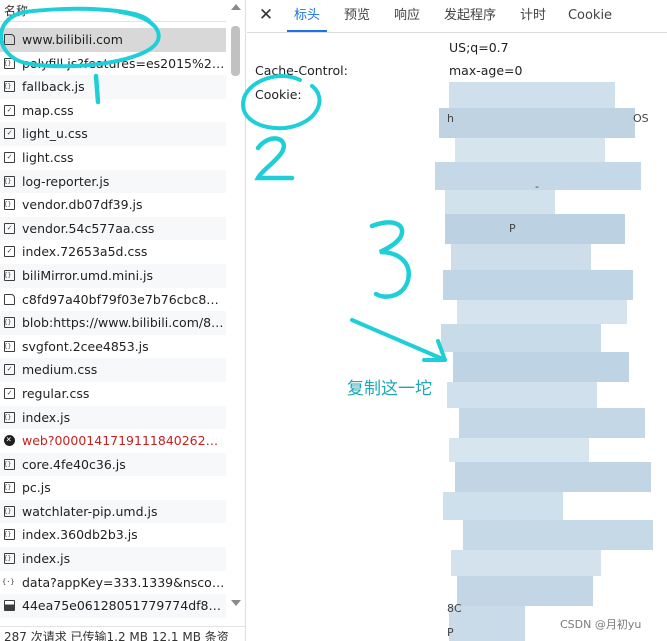 Image resolution: width=667 pixels, height=641 pixels. I want to click on request-row: pc.js, so click(113, 488).